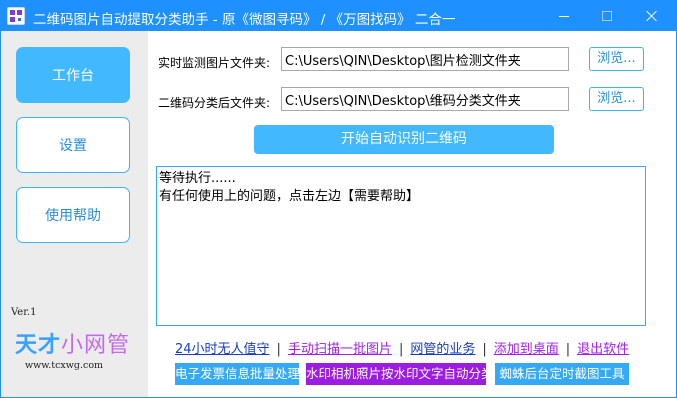 This screenshot has height=398, width=677. What do you see at coordinates (442, 349) in the screenshot?
I see `link-business: 网管的业务` at bounding box center [442, 349].